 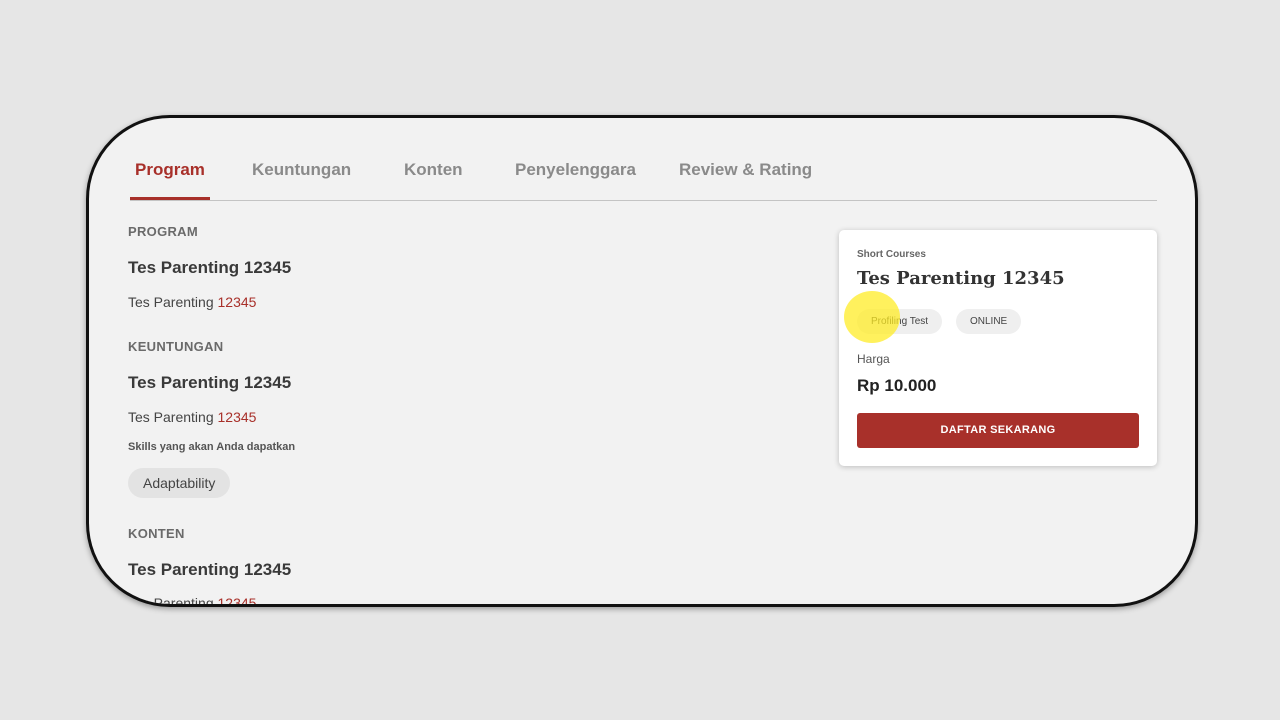 I want to click on chip-online: ONLINE, so click(x=989, y=321).